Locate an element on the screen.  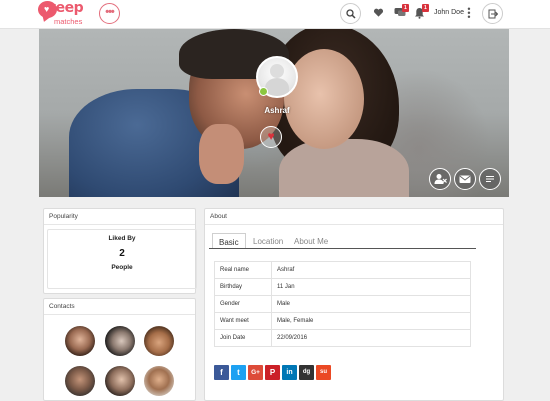
liked-by-box: Liked By 2 People is located at coordinates (122, 259).